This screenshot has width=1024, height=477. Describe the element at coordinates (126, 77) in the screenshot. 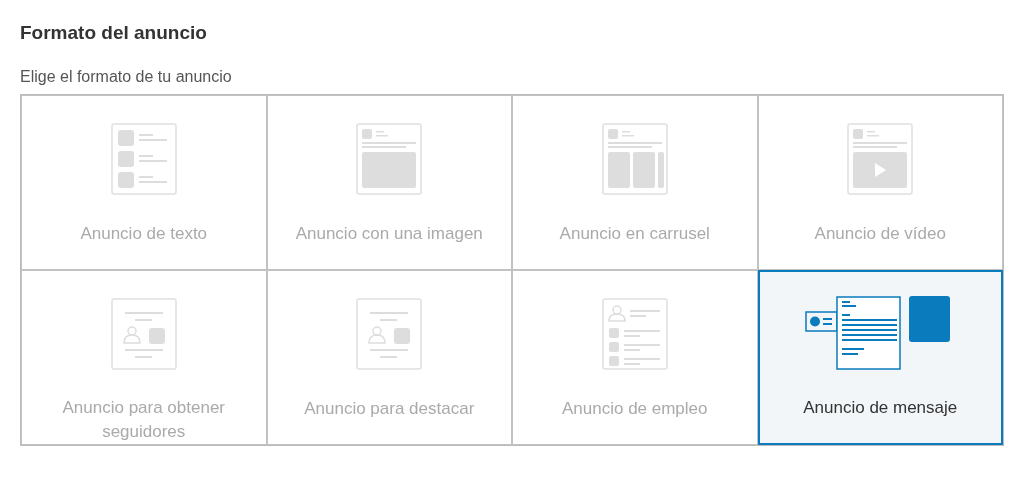

I see `prompt-text: Elige el formato de tu anuncio` at that location.